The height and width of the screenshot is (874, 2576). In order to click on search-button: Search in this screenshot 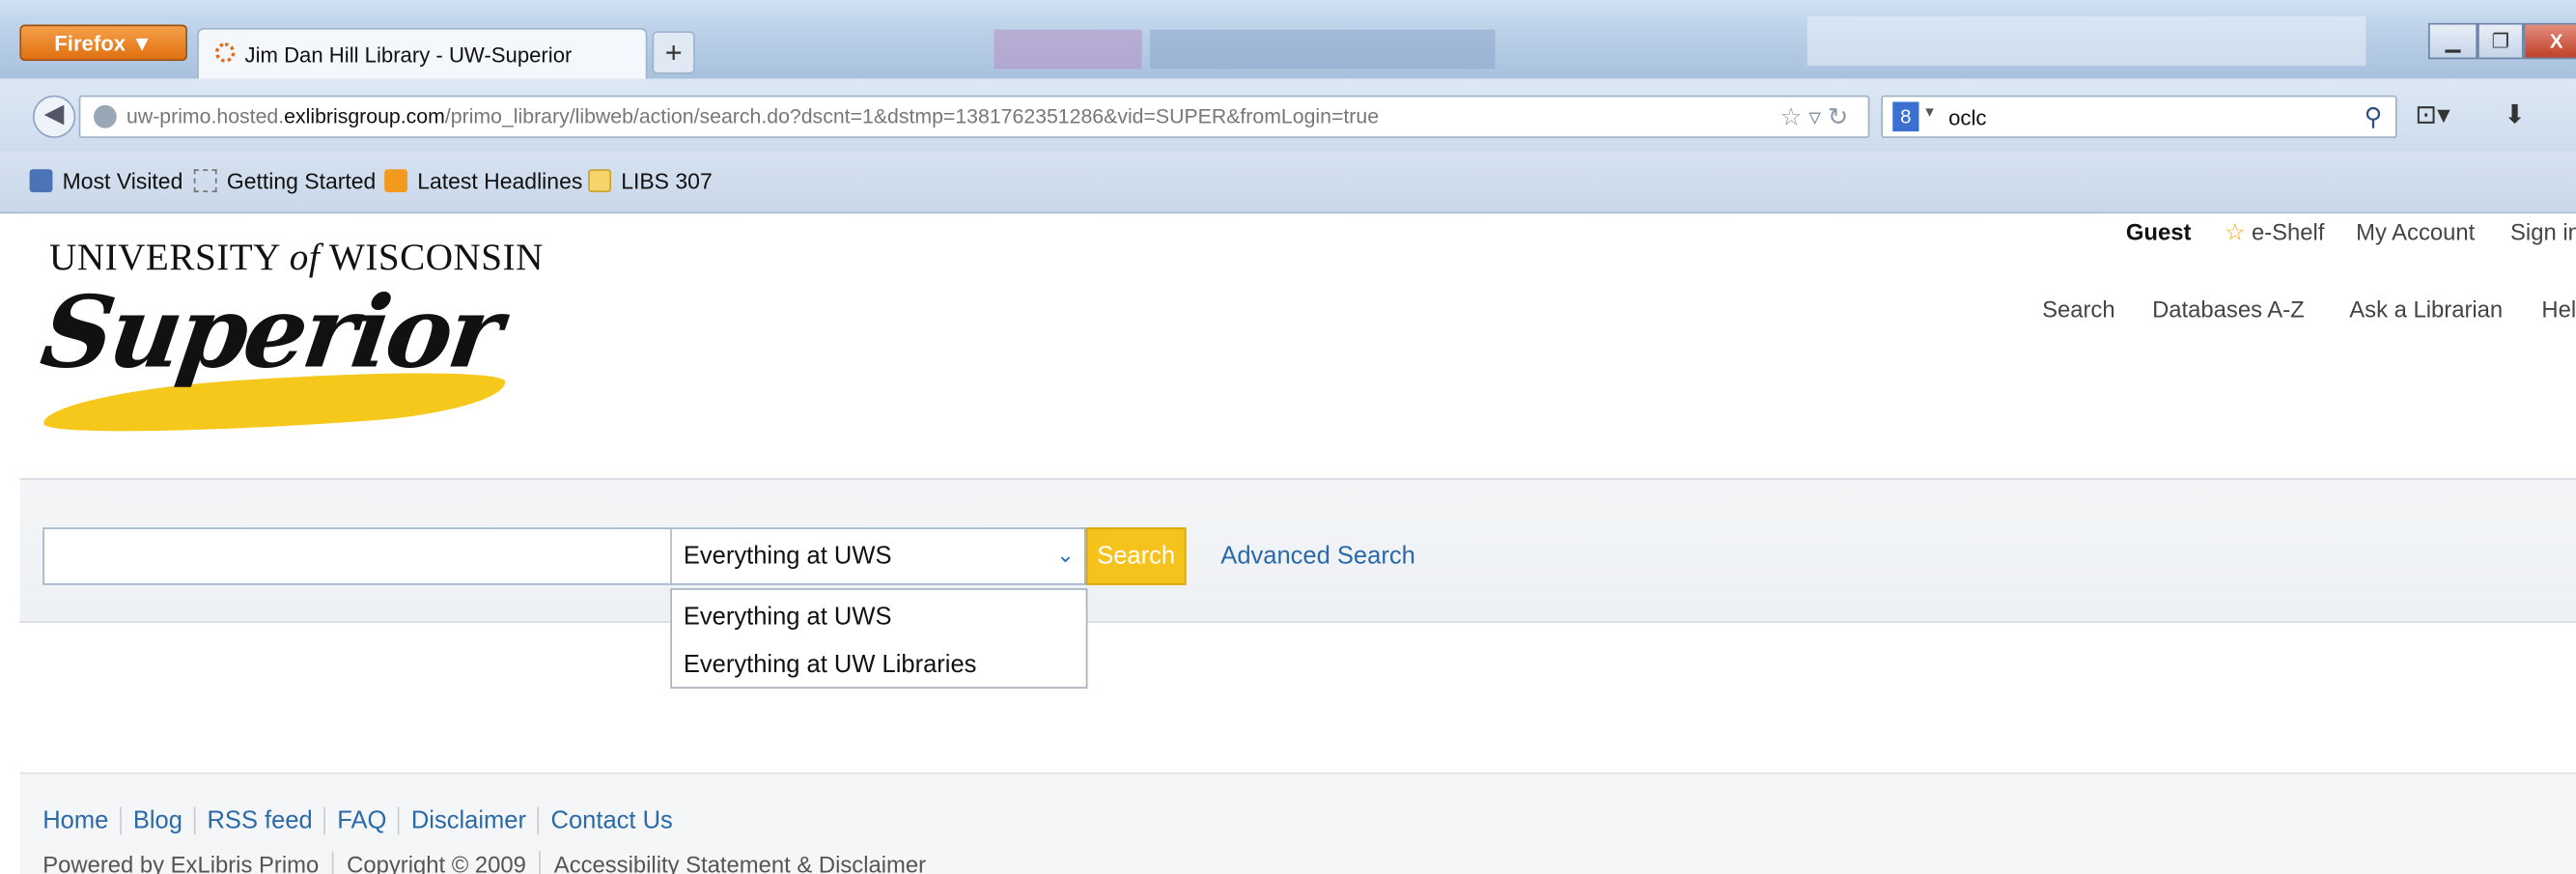, I will do `click(1136, 556)`.